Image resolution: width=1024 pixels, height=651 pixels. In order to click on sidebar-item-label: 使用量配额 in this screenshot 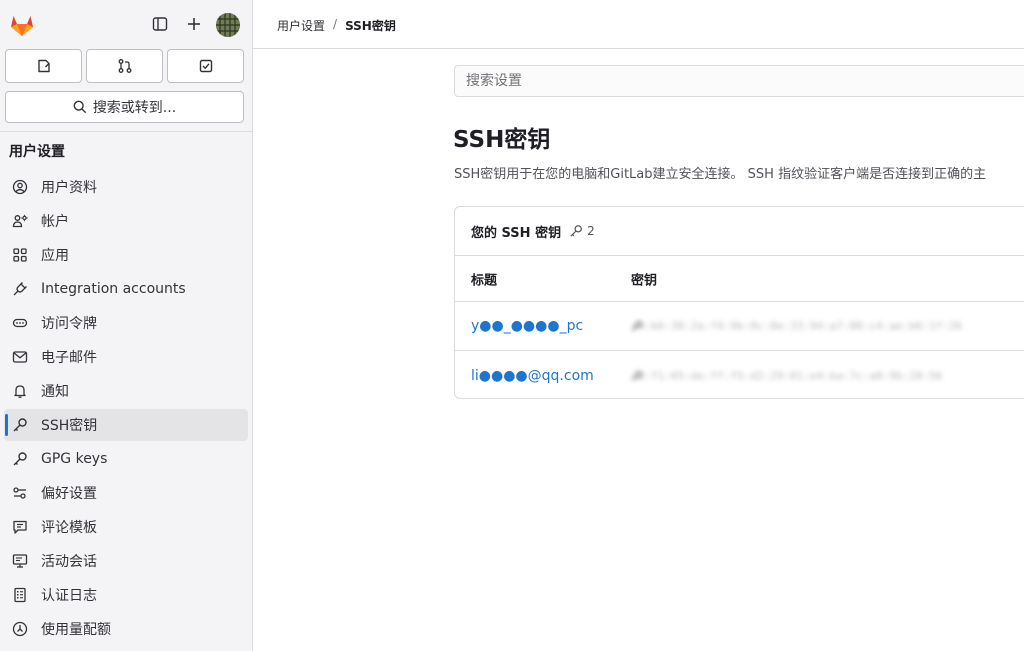, I will do `click(76, 630)`.